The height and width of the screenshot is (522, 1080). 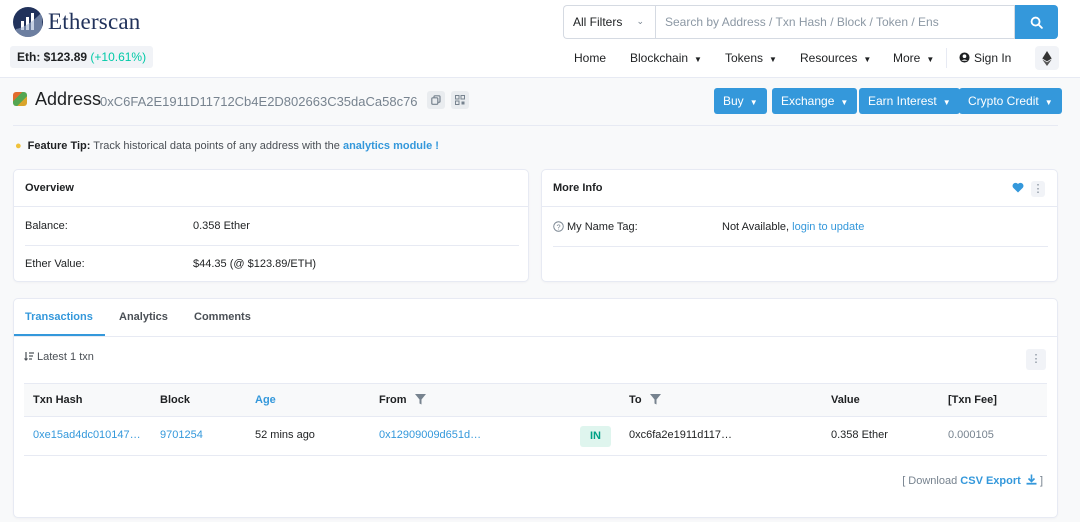 I want to click on nav-tokens: Tokens ▼, so click(x=751, y=58).